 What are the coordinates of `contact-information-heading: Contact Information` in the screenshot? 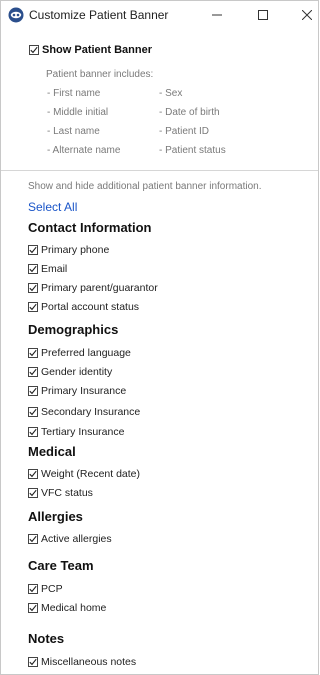 It's located at (90, 227).